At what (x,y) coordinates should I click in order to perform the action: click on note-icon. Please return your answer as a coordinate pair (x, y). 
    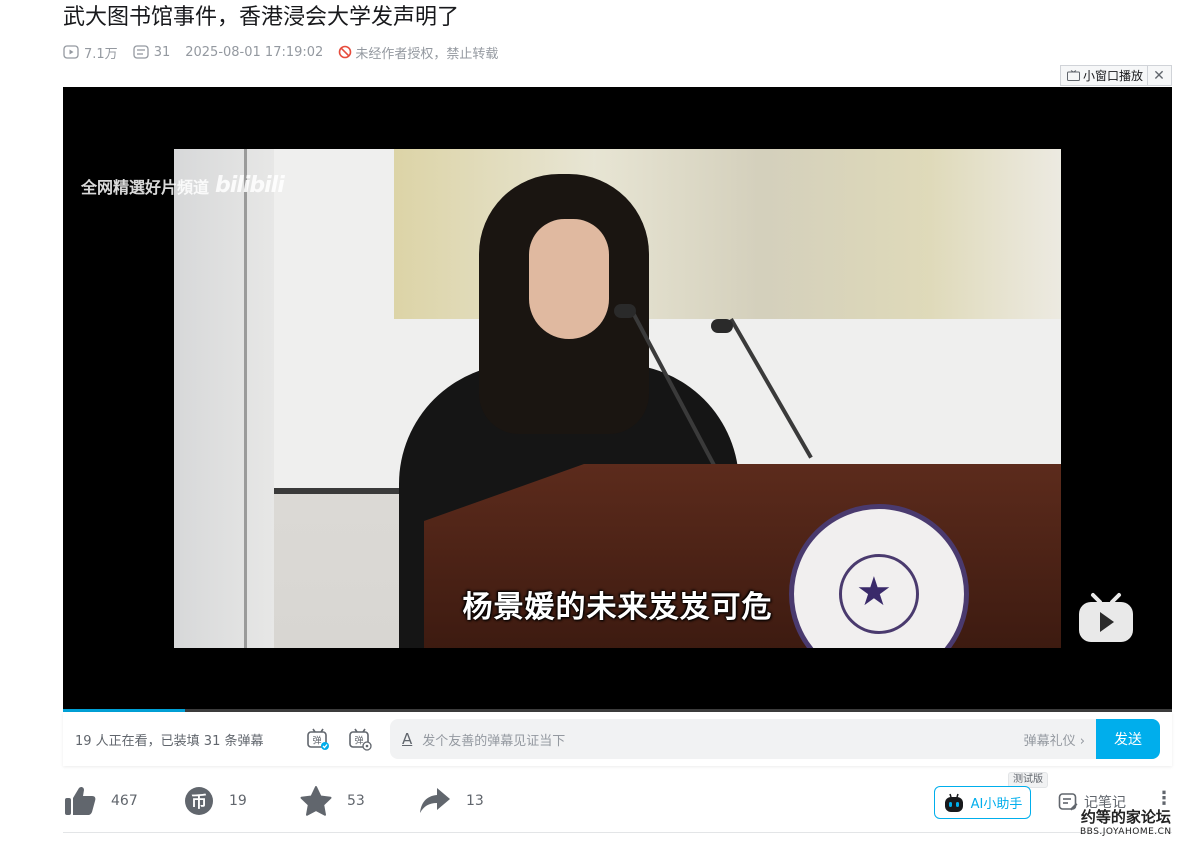
    Looking at the image, I should click on (1068, 802).